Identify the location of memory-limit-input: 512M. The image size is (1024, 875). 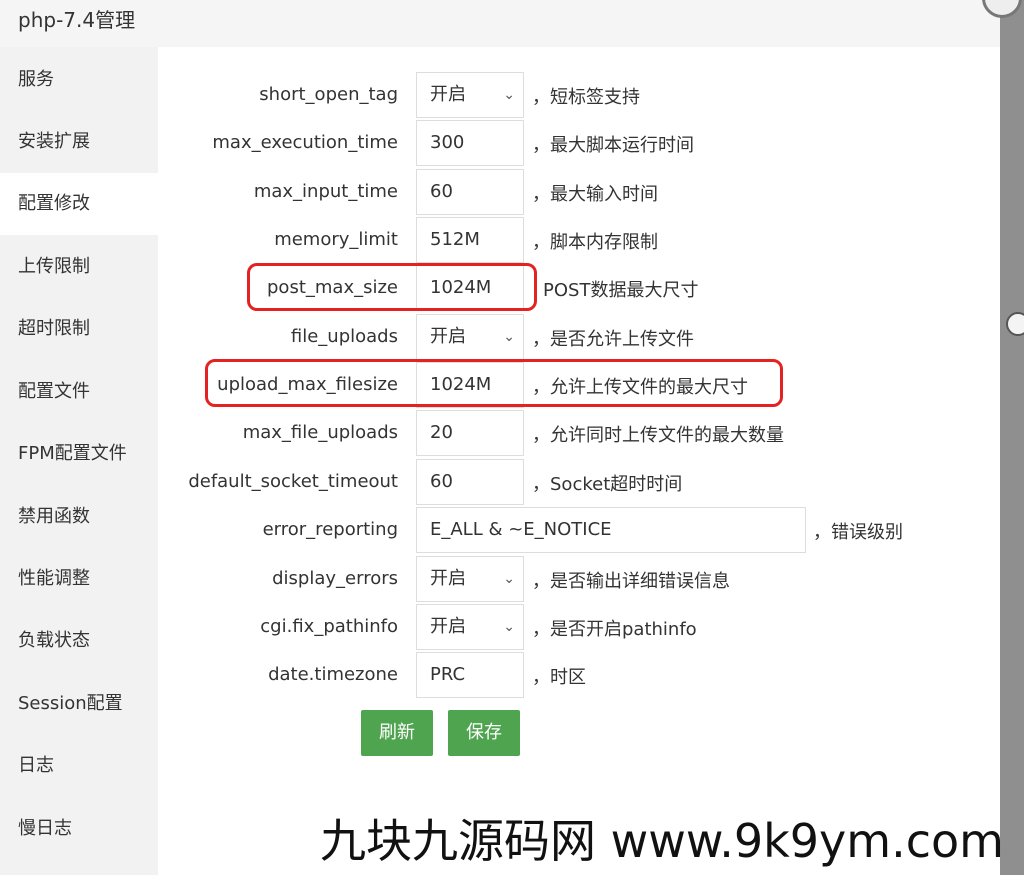
(470, 240).